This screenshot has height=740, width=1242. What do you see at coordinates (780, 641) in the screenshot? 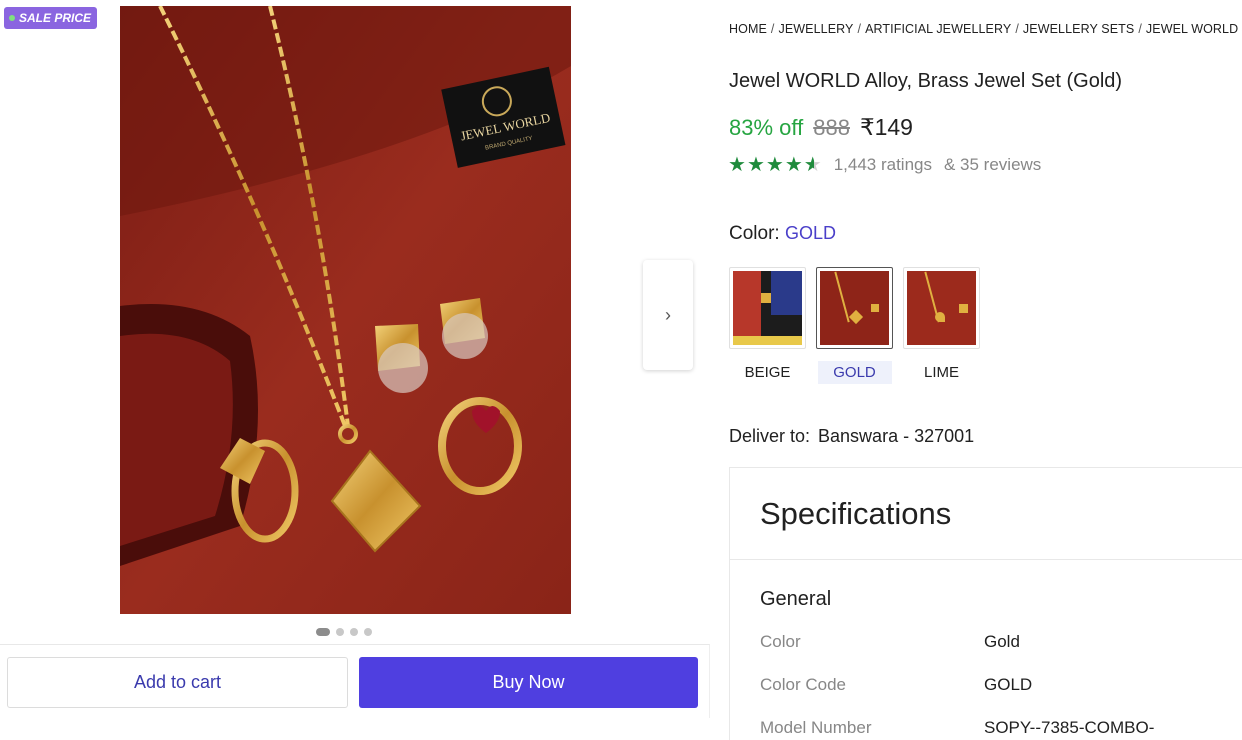
I see `spec-key: Color` at bounding box center [780, 641].